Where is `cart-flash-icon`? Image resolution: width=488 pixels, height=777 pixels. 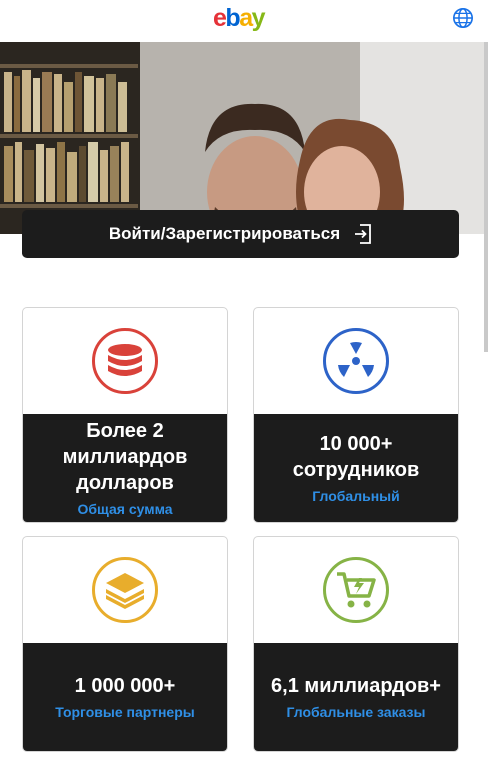 cart-flash-icon is located at coordinates (356, 590).